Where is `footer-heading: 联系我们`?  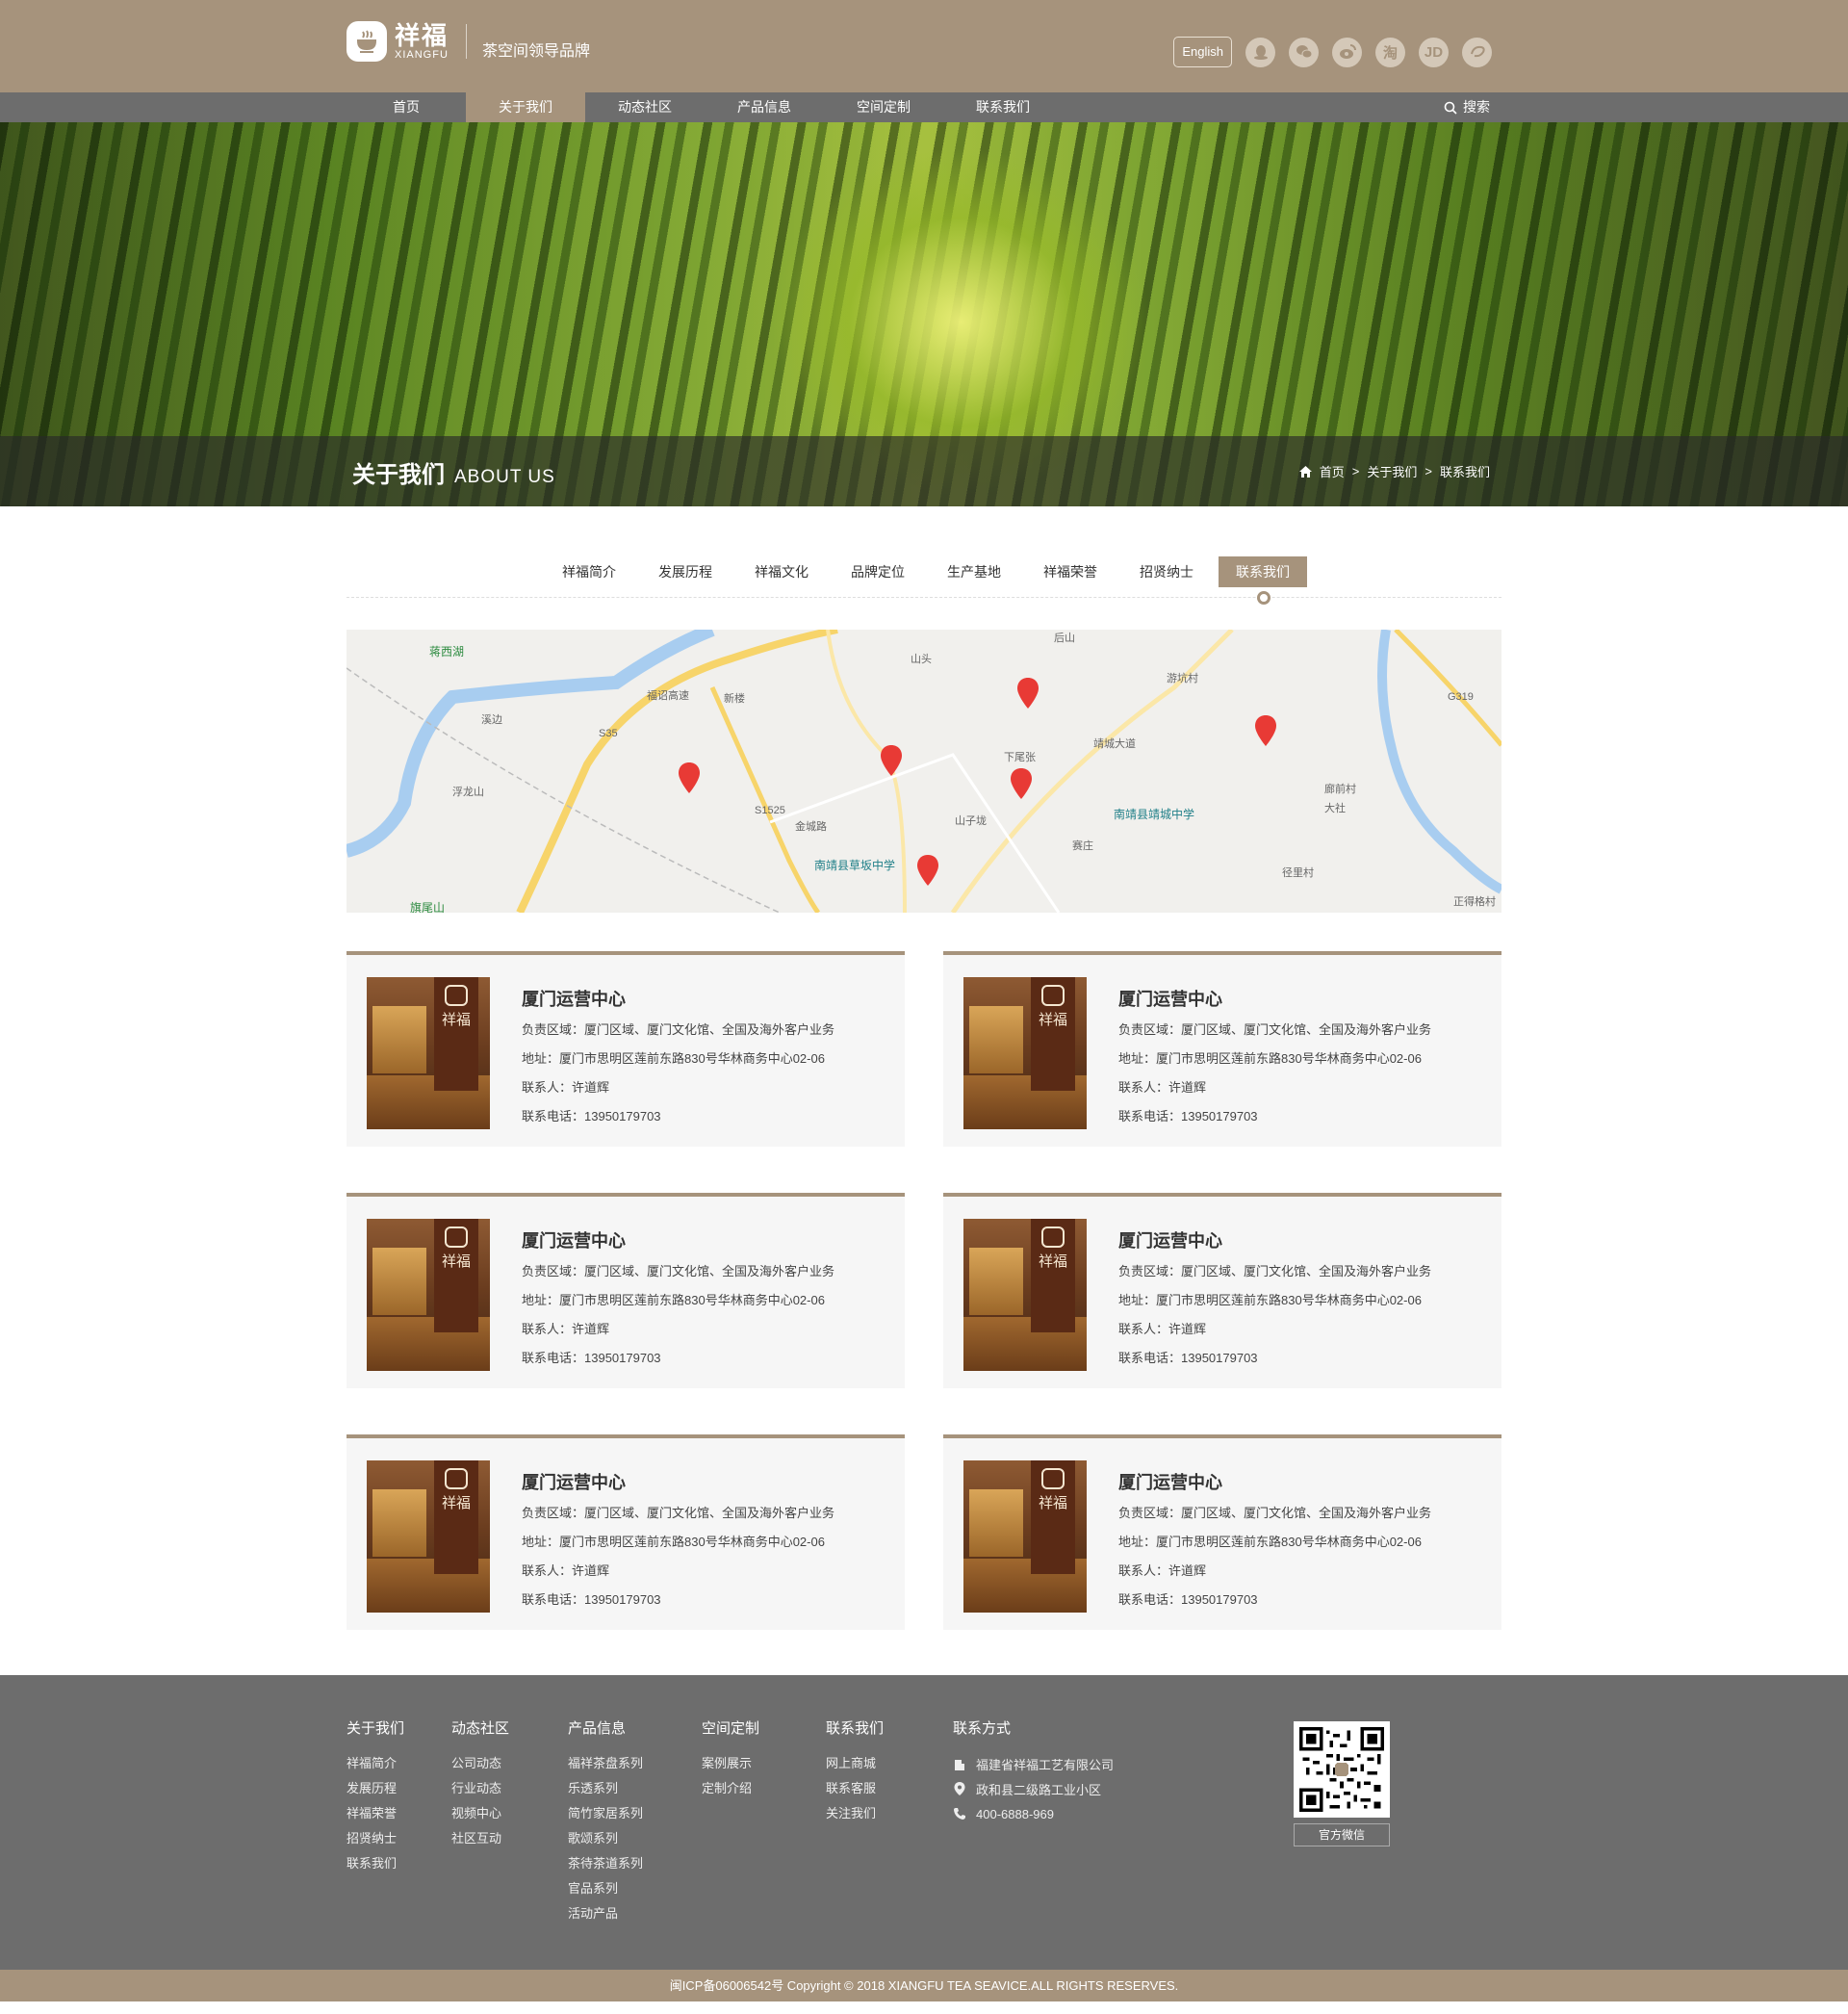 footer-heading: 联系我们 is located at coordinates (855, 1728).